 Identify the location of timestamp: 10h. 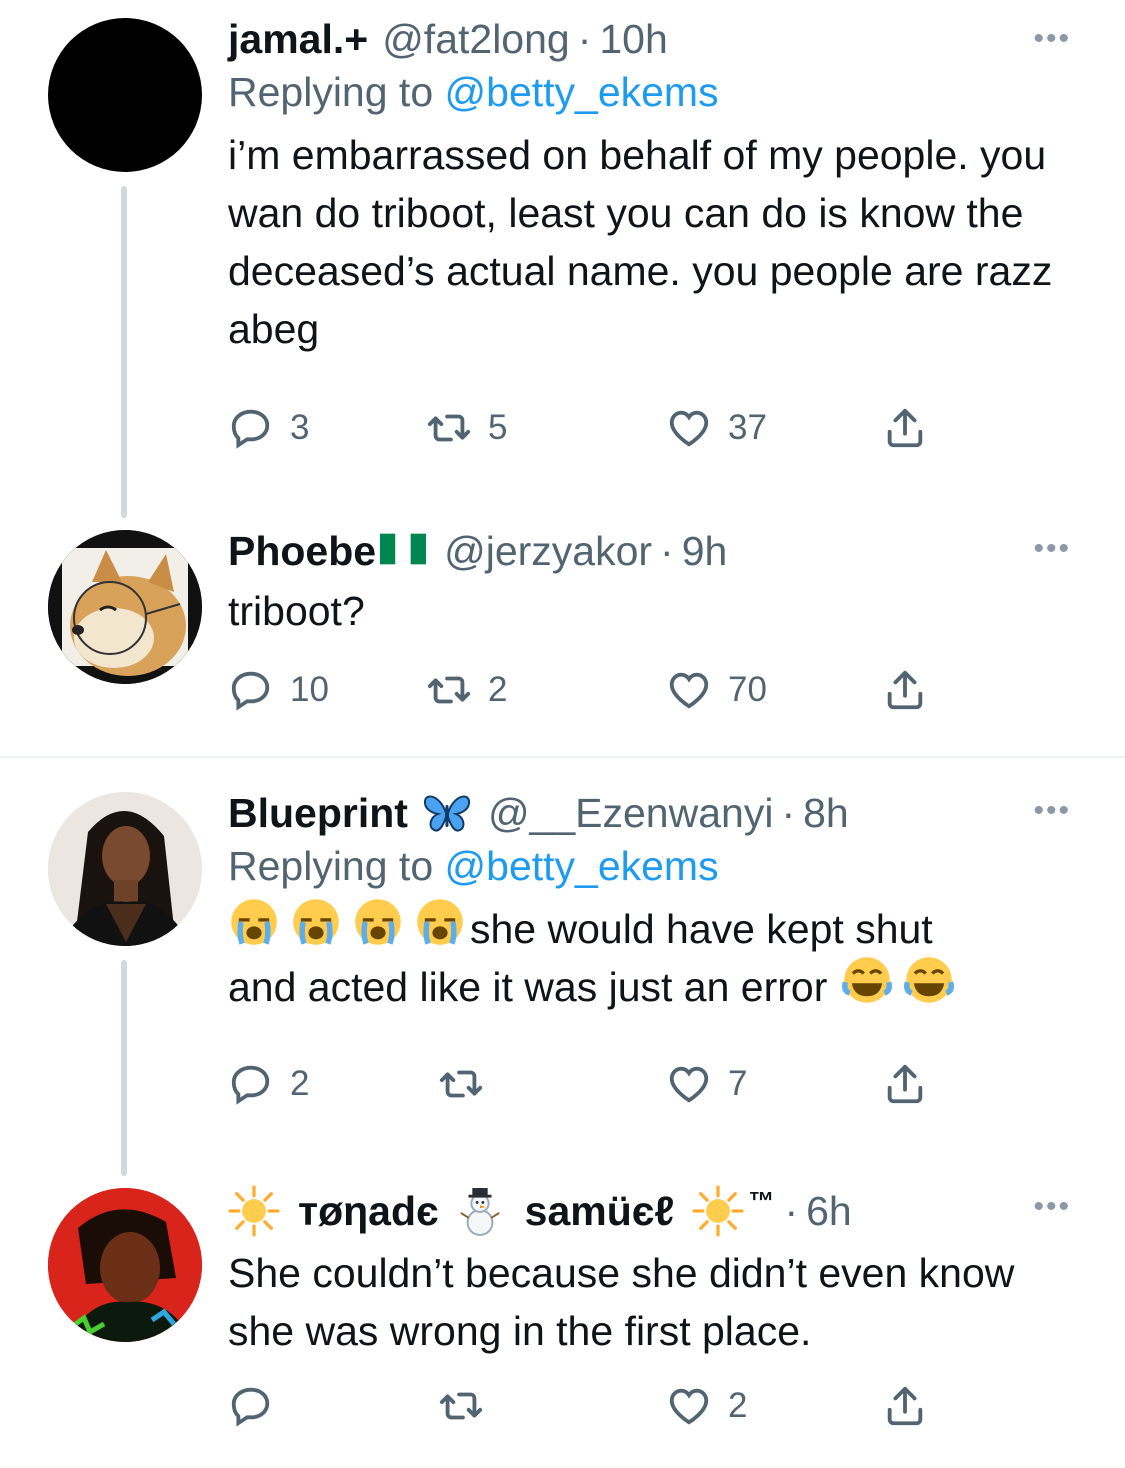
(633, 39).